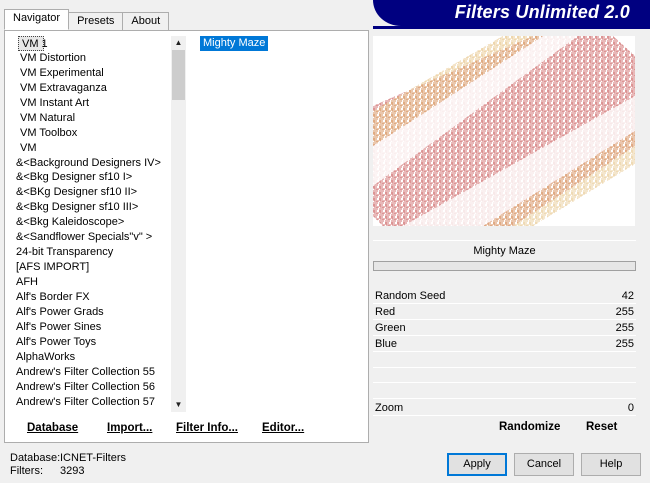 The width and height of the screenshot is (650, 483). Describe the element at coordinates (504, 328) in the screenshot. I see `param-green: Green 255` at that location.